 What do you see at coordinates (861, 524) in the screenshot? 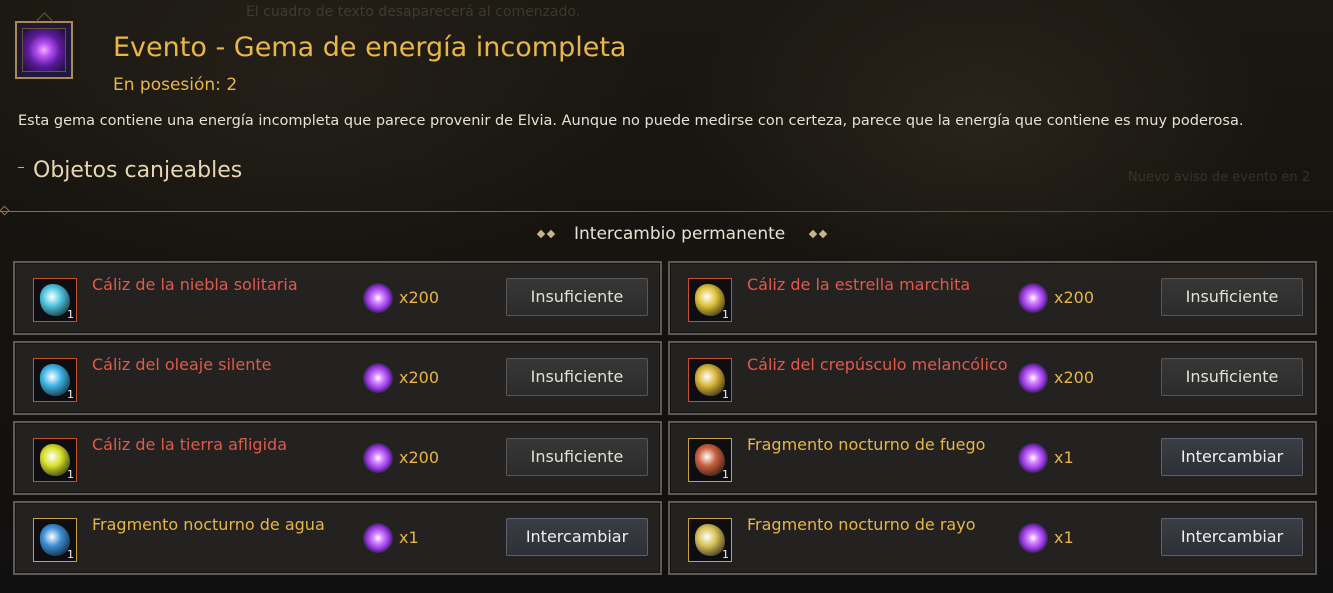
I see `item-name: Fragmento nocturno de rayo` at bounding box center [861, 524].